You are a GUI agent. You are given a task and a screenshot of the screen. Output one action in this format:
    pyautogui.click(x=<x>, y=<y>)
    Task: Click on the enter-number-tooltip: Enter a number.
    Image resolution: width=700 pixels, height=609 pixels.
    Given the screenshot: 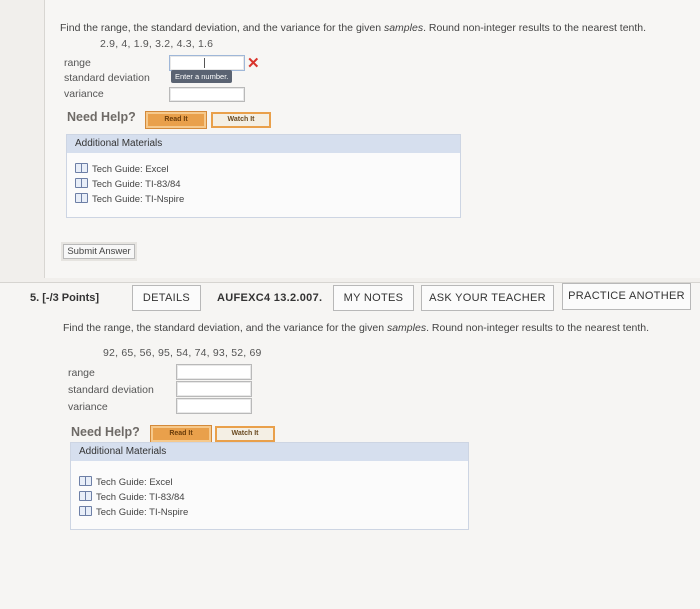 What is the action you would take?
    pyautogui.click(x=202, y=76)
    